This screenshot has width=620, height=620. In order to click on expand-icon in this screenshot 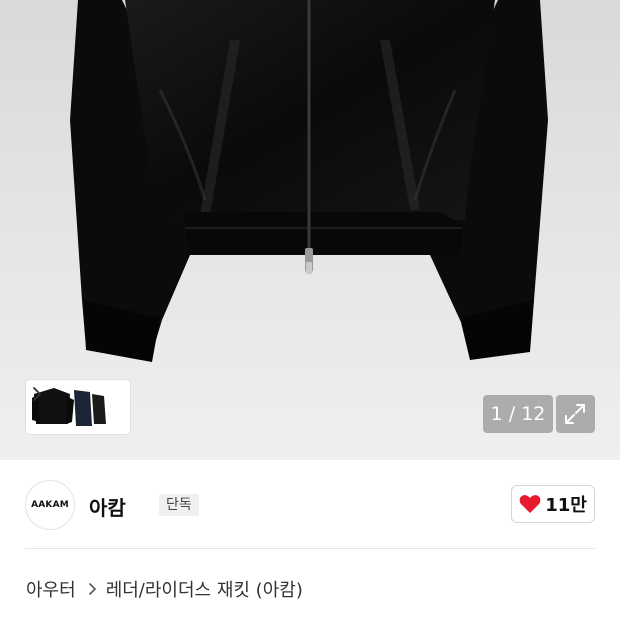, I will do `click(575, 414)`.